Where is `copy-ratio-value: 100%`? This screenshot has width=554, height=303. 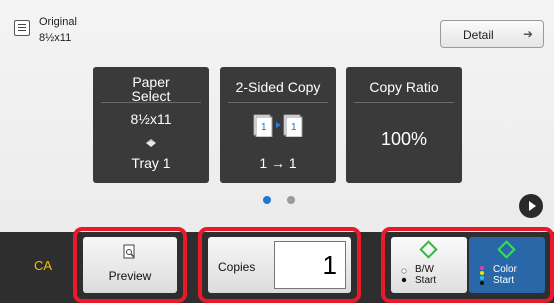
copy-ratio-value: 100% is located at coordinates (404, 139).